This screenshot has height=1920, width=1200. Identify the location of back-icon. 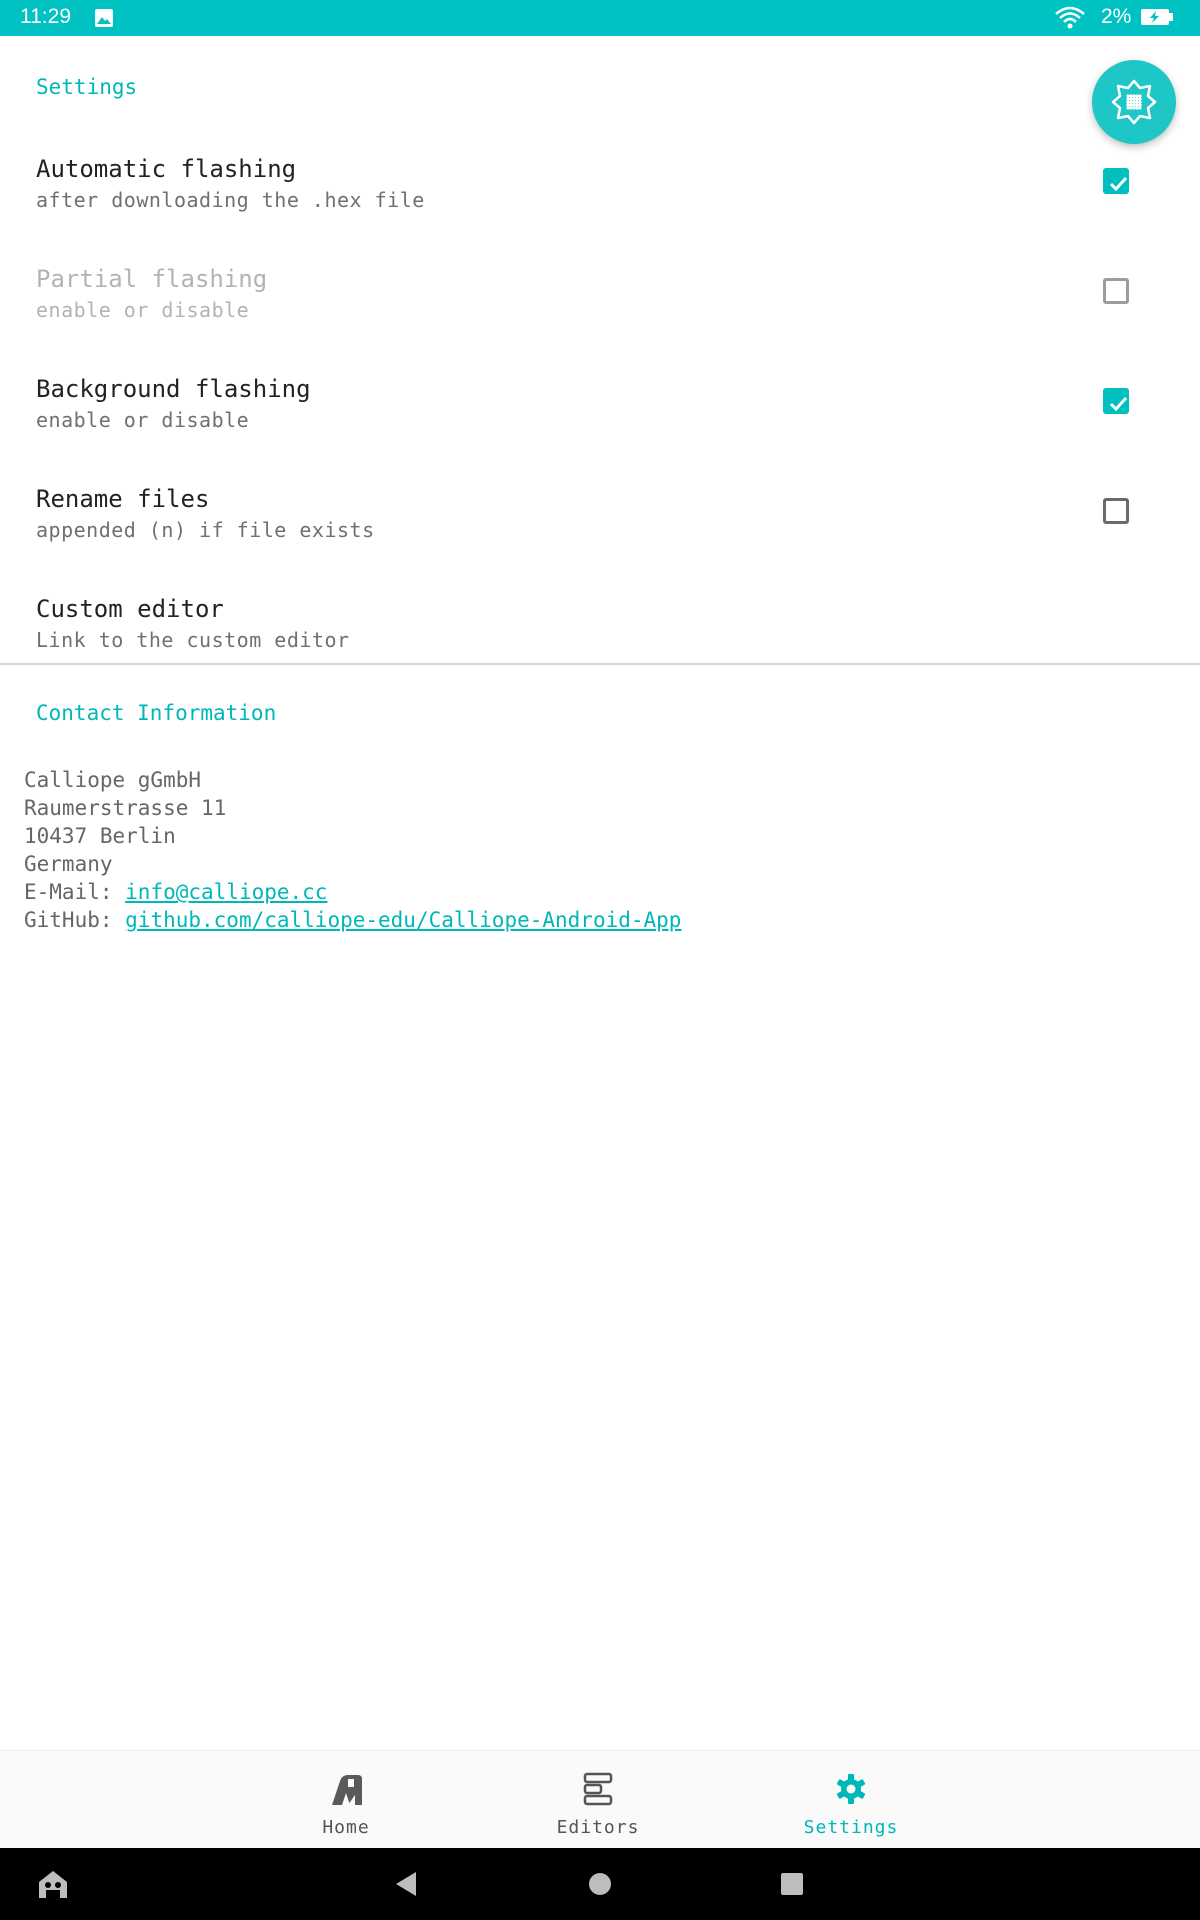
(406, 1884).